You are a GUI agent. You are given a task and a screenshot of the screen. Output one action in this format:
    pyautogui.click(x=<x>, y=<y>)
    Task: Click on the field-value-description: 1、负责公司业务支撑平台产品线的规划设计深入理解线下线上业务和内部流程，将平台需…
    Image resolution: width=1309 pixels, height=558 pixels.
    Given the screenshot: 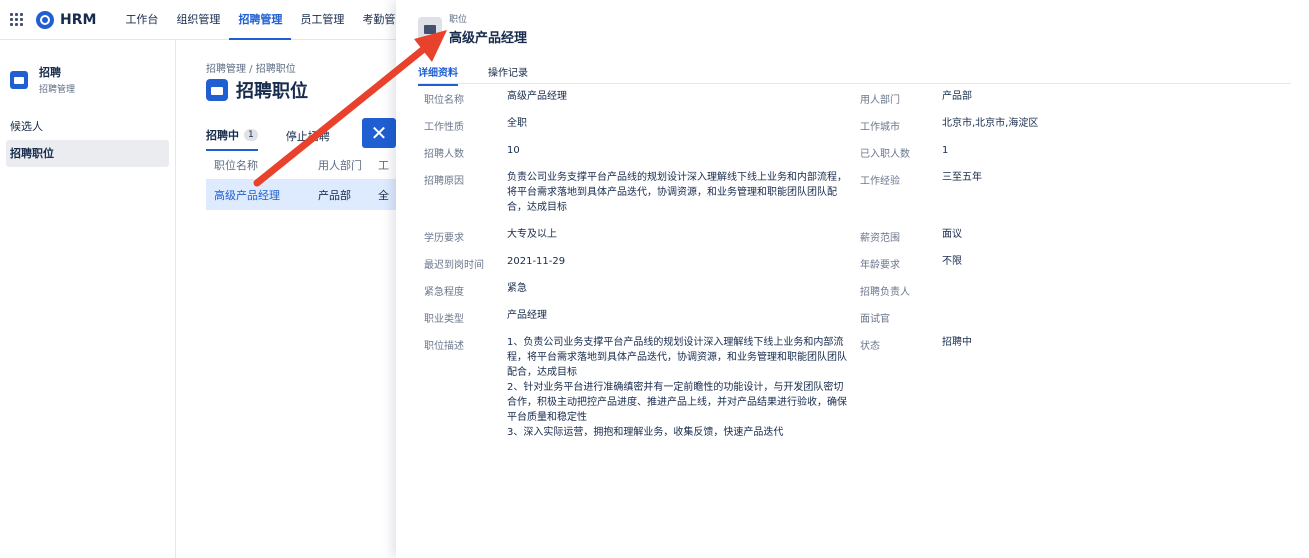 What is the action you would take?
    pyautogui.click(x=677, y=387)
    